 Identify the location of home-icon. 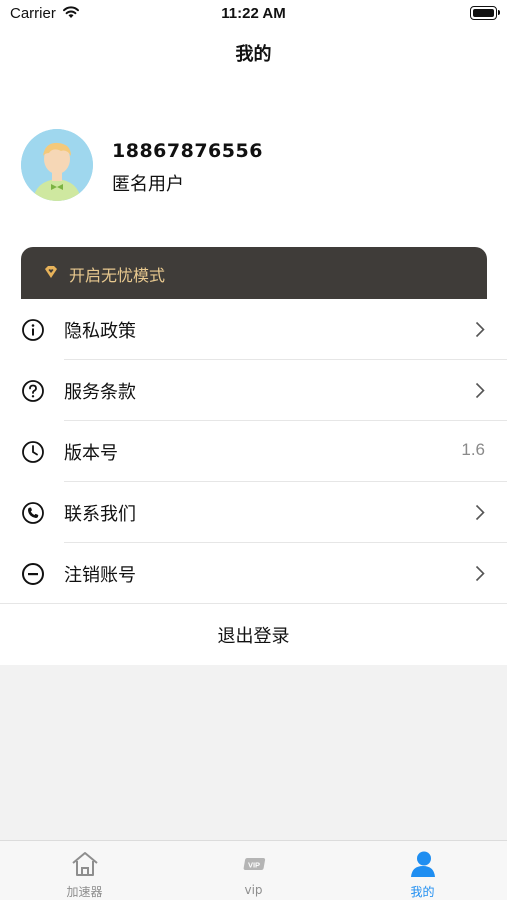
(85, 864).